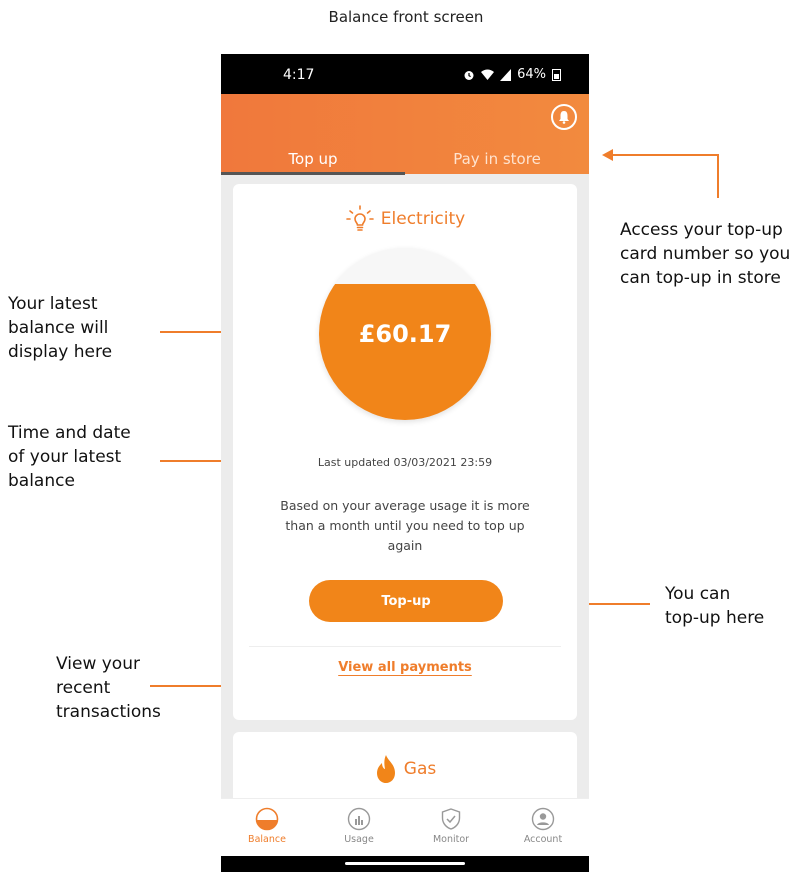 This screenshot has width=812, height=874. What do you see at coordinates (556, 74) in the screenshot?
I see `battery-icon` at bounding box center [556, 74].